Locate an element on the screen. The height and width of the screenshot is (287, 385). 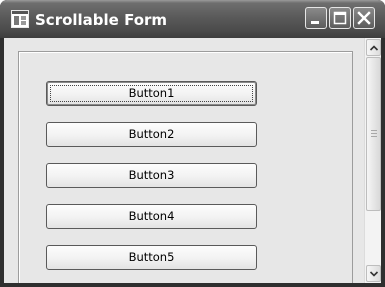
maximize-button is located at coordinates (340, 18).